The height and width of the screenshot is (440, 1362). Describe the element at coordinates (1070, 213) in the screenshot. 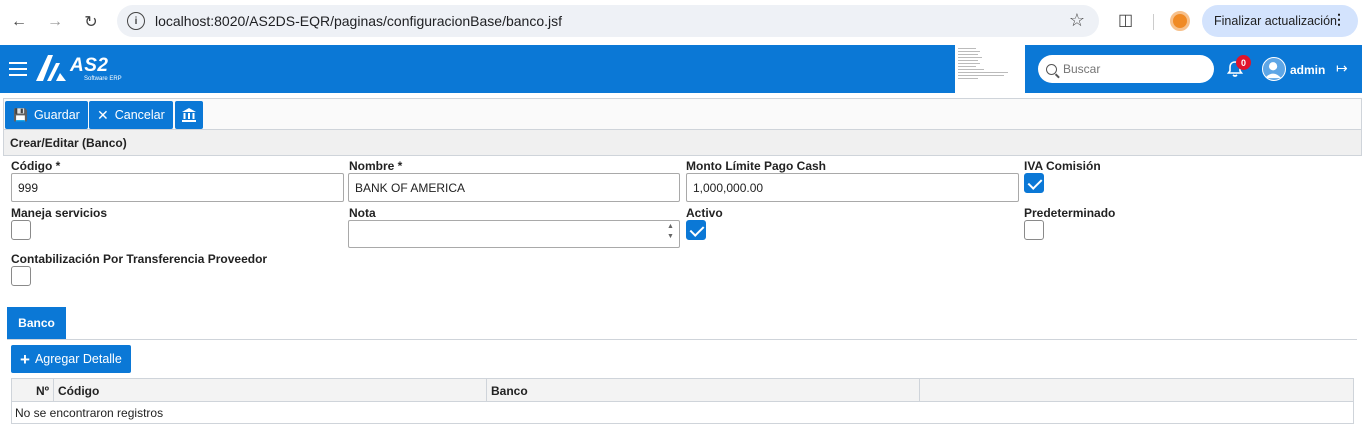

I see `predeterminado-label: Predeterminado` at that location.